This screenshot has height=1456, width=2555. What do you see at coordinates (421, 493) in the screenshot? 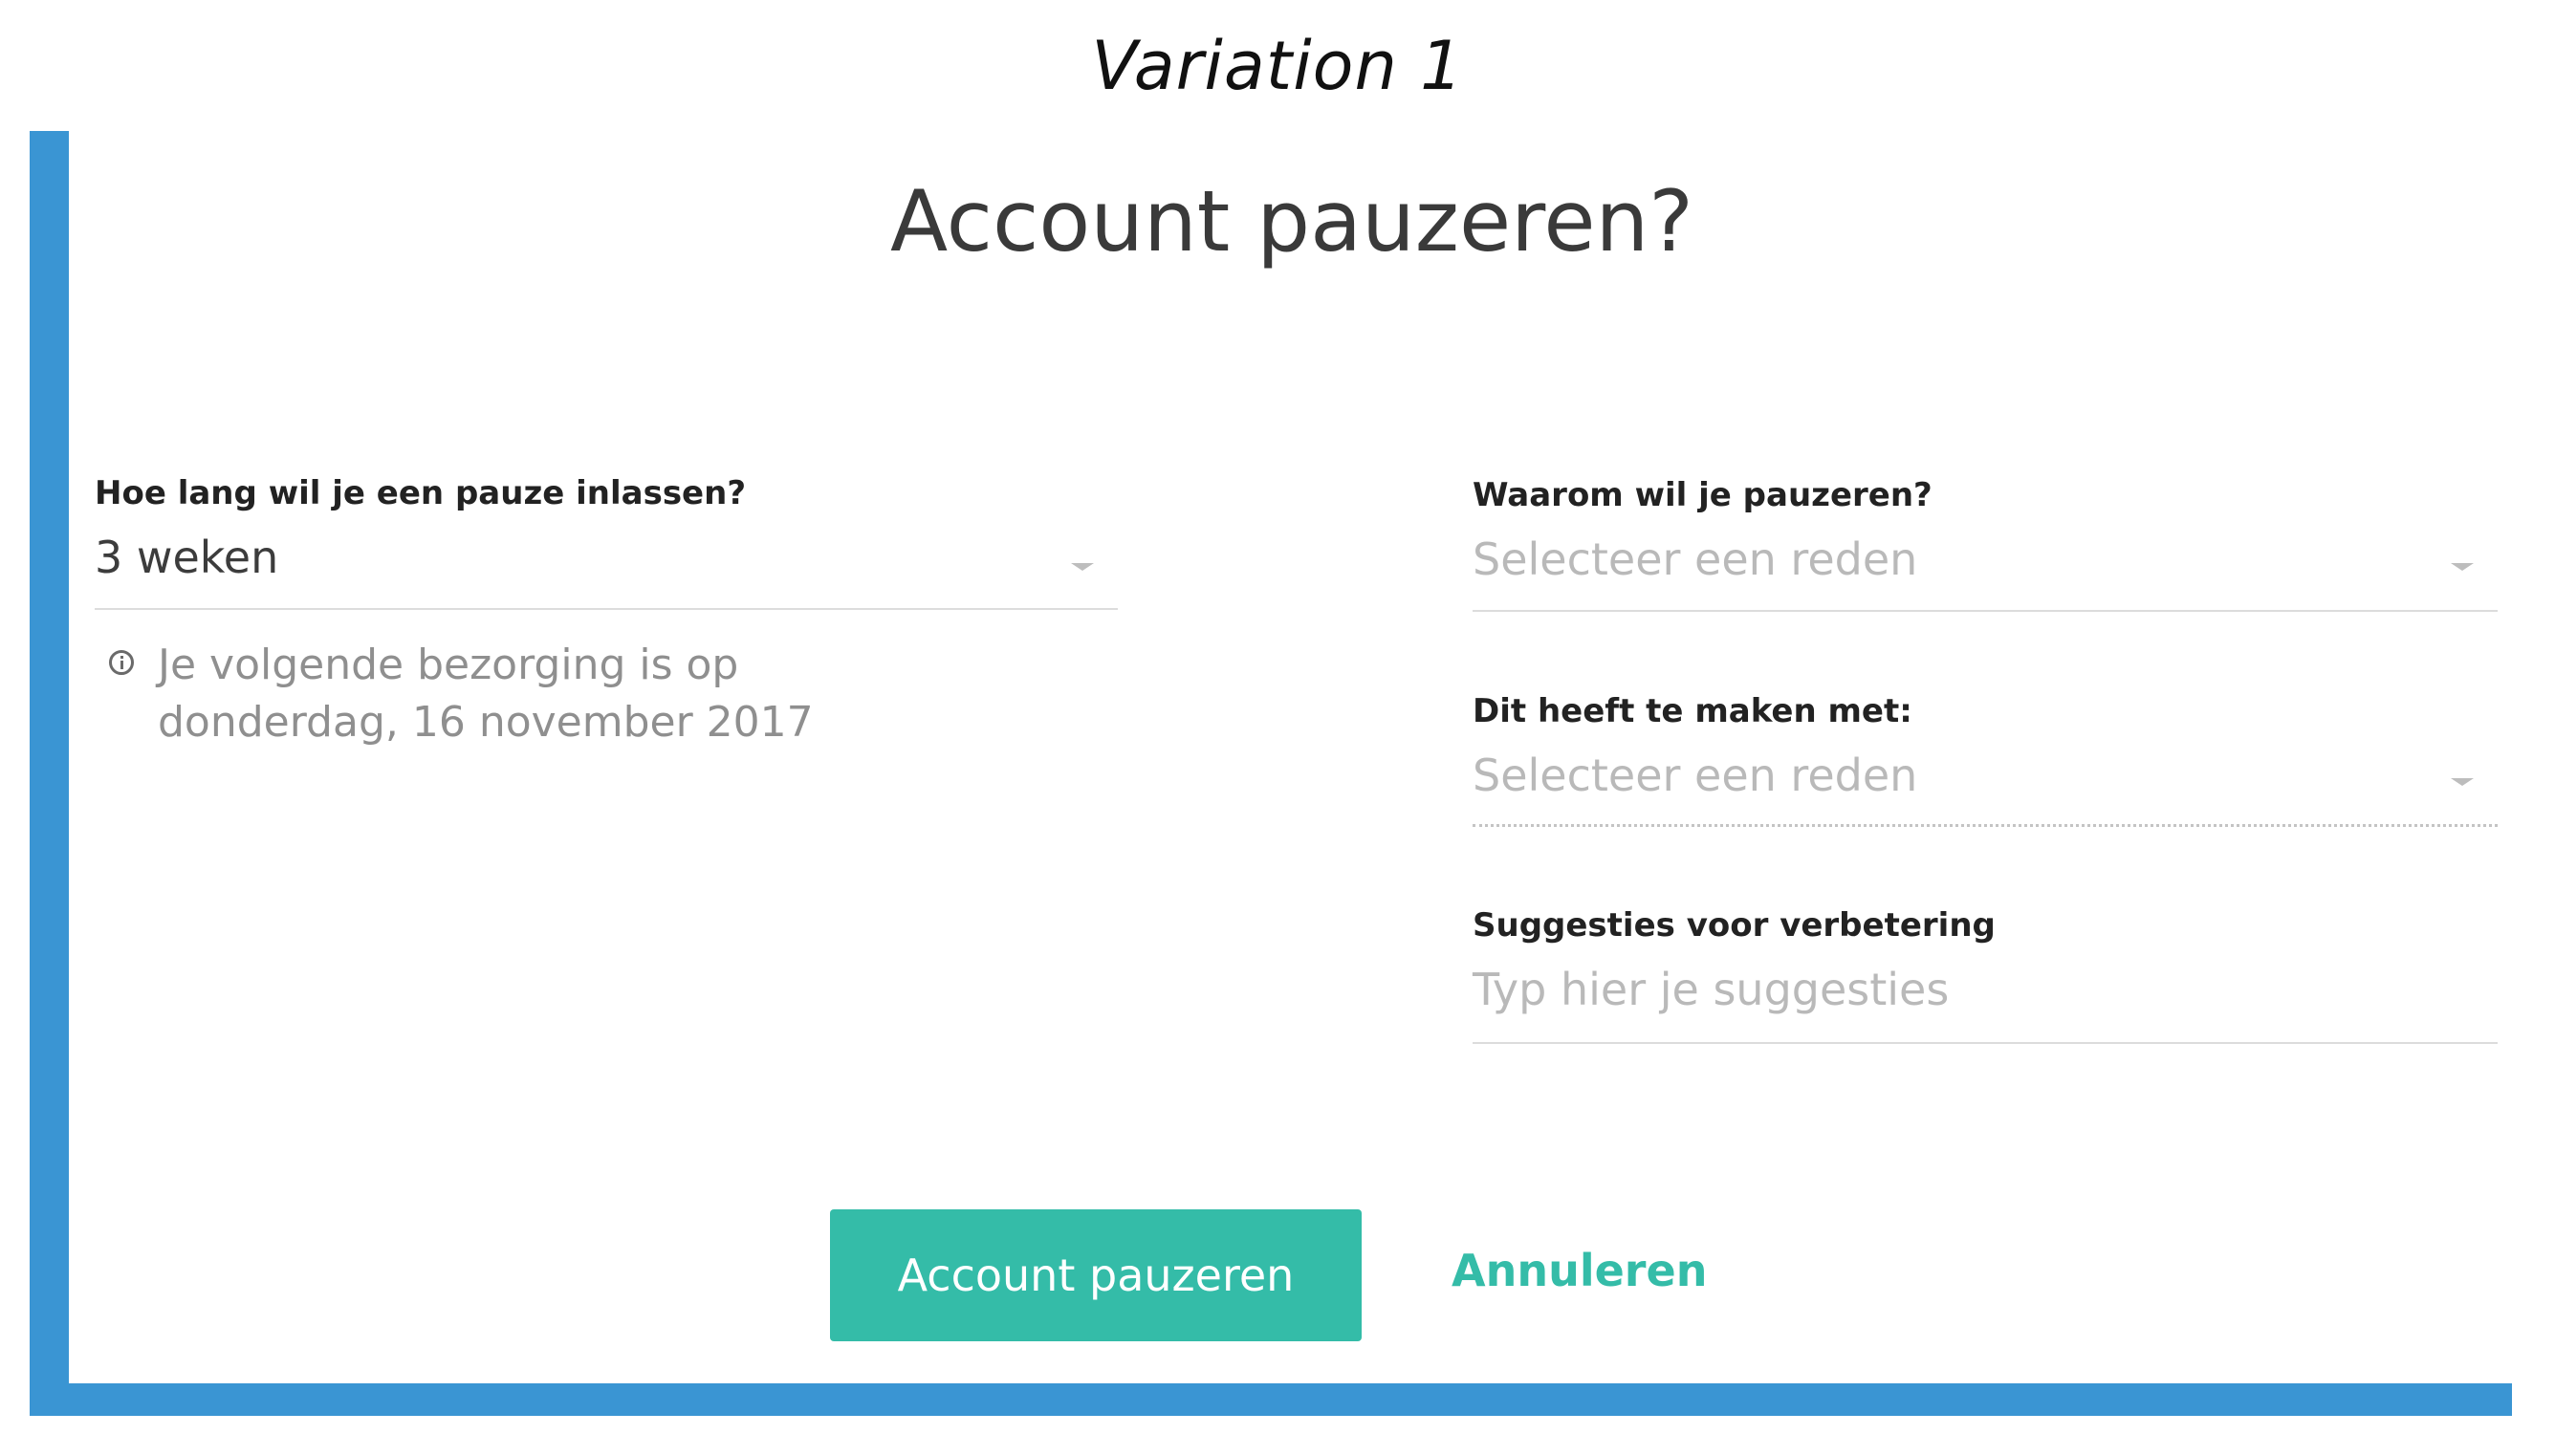
I see `duration-label: Hoe lang wil je een pauze inlassen?` at bounding box center [421, 493].